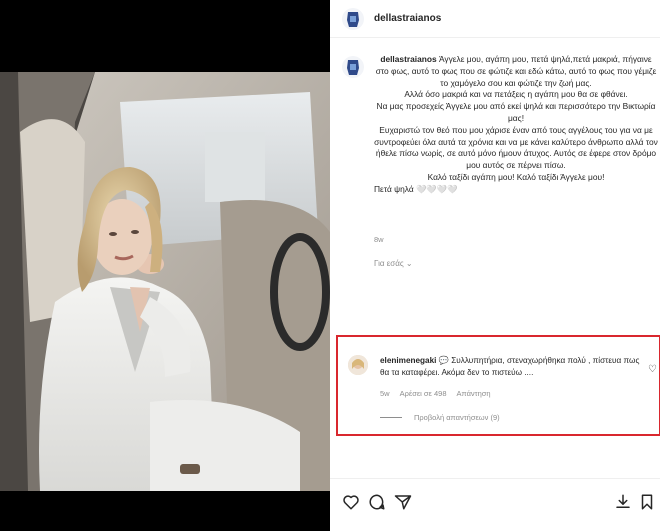 This screenshot has width=660, height=531. I want to click on view-replies-label: Προβολή απαντήσεων (9), so click(457, 417).